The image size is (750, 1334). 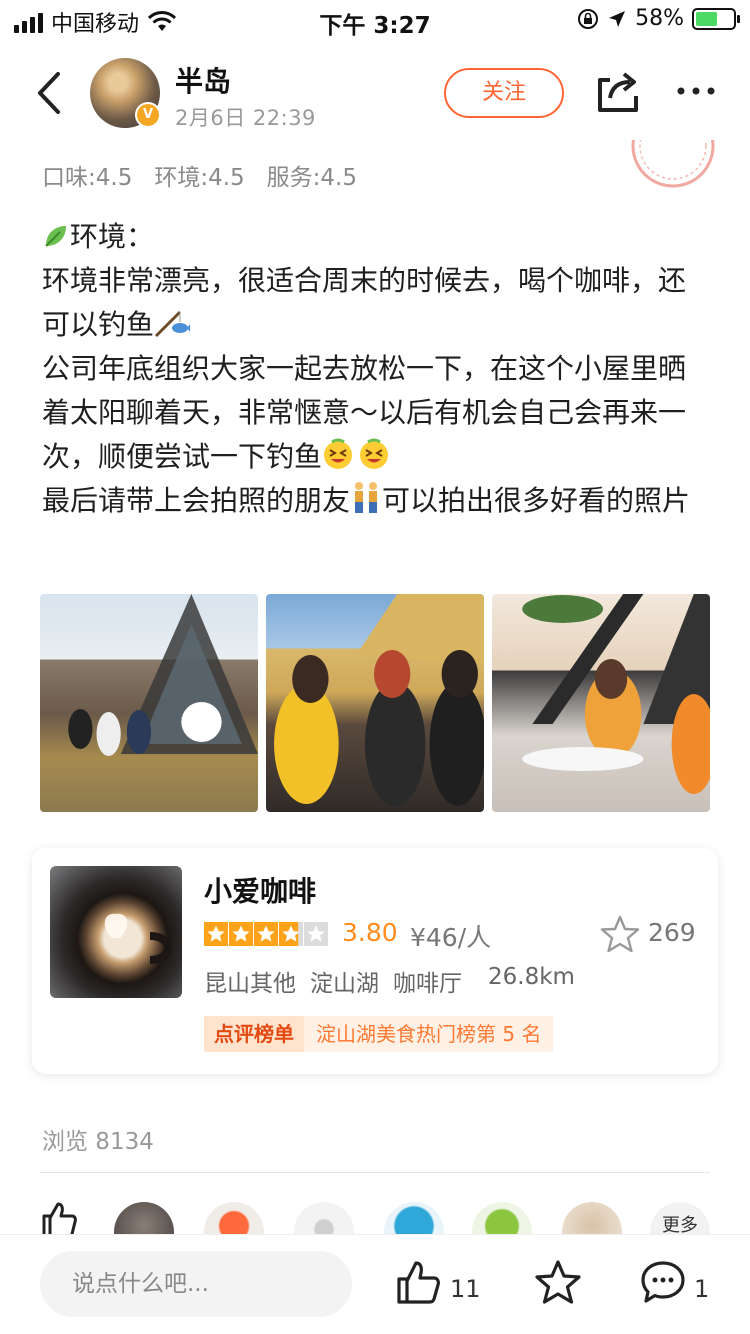 I want to click on follow-button: 关注, so click(x=504, y=93).